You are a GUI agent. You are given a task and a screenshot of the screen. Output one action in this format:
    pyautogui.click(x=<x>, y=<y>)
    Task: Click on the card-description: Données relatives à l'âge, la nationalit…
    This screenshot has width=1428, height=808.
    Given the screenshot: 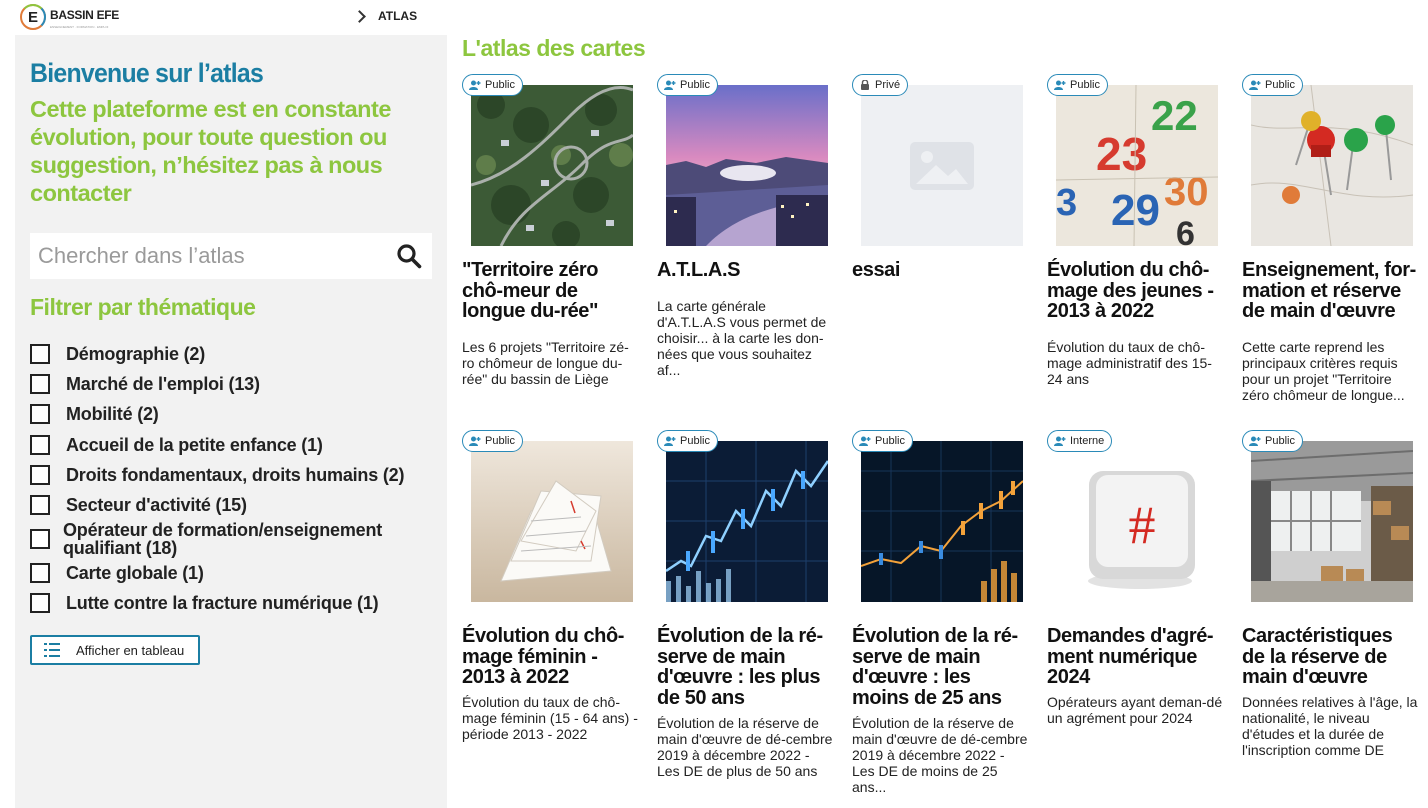 What is the action you would take?
    pyautogui.click(x=1330, y=726)
    